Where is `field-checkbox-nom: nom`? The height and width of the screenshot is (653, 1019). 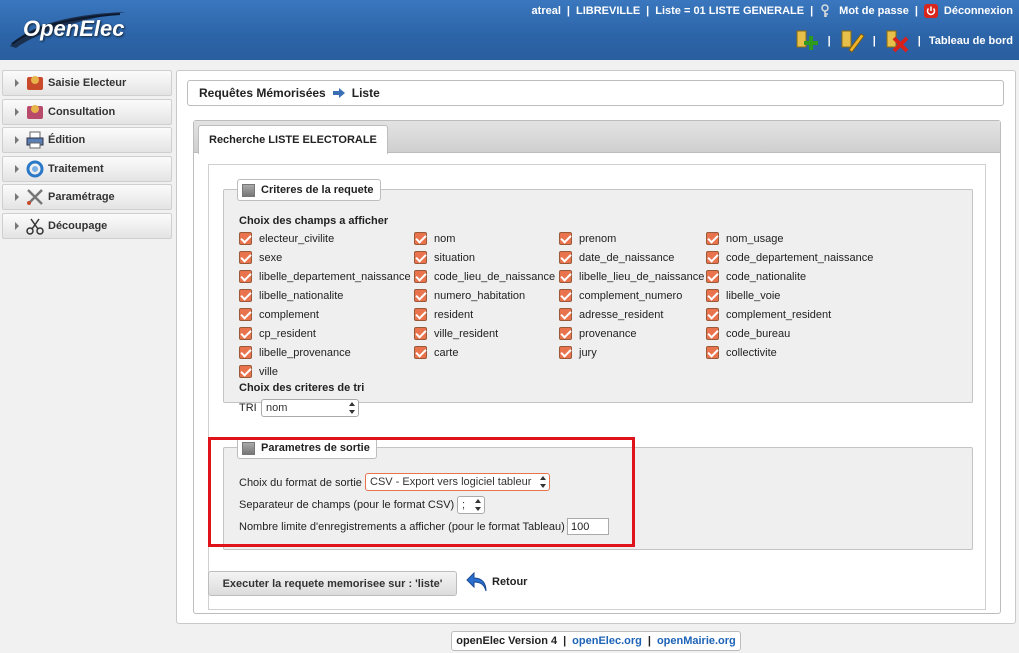
field-checkbox-nom: nom is located at coordinates (434, 238).